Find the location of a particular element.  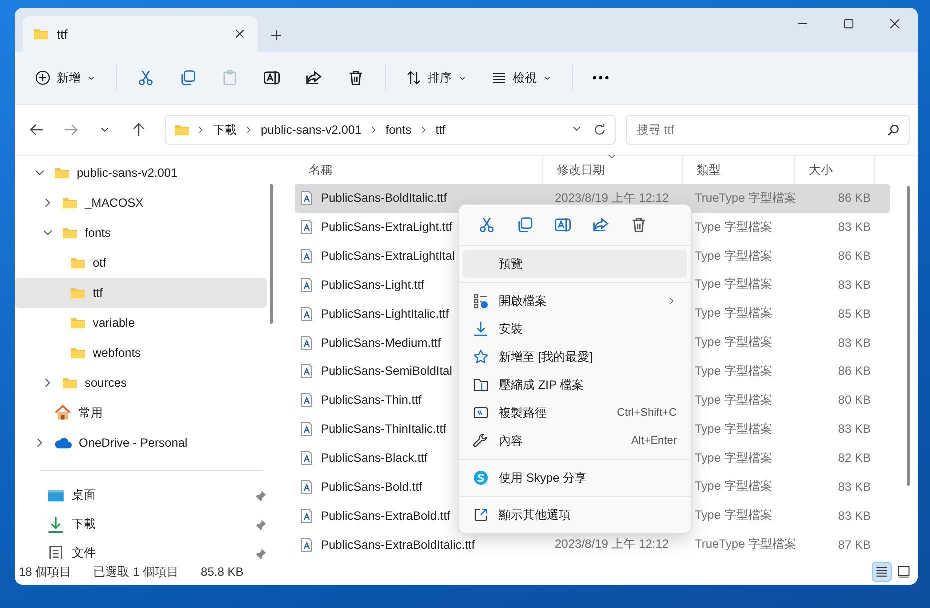

file-name: PublicSans-LightItalic.ttf is located at coordinates (385, 313).